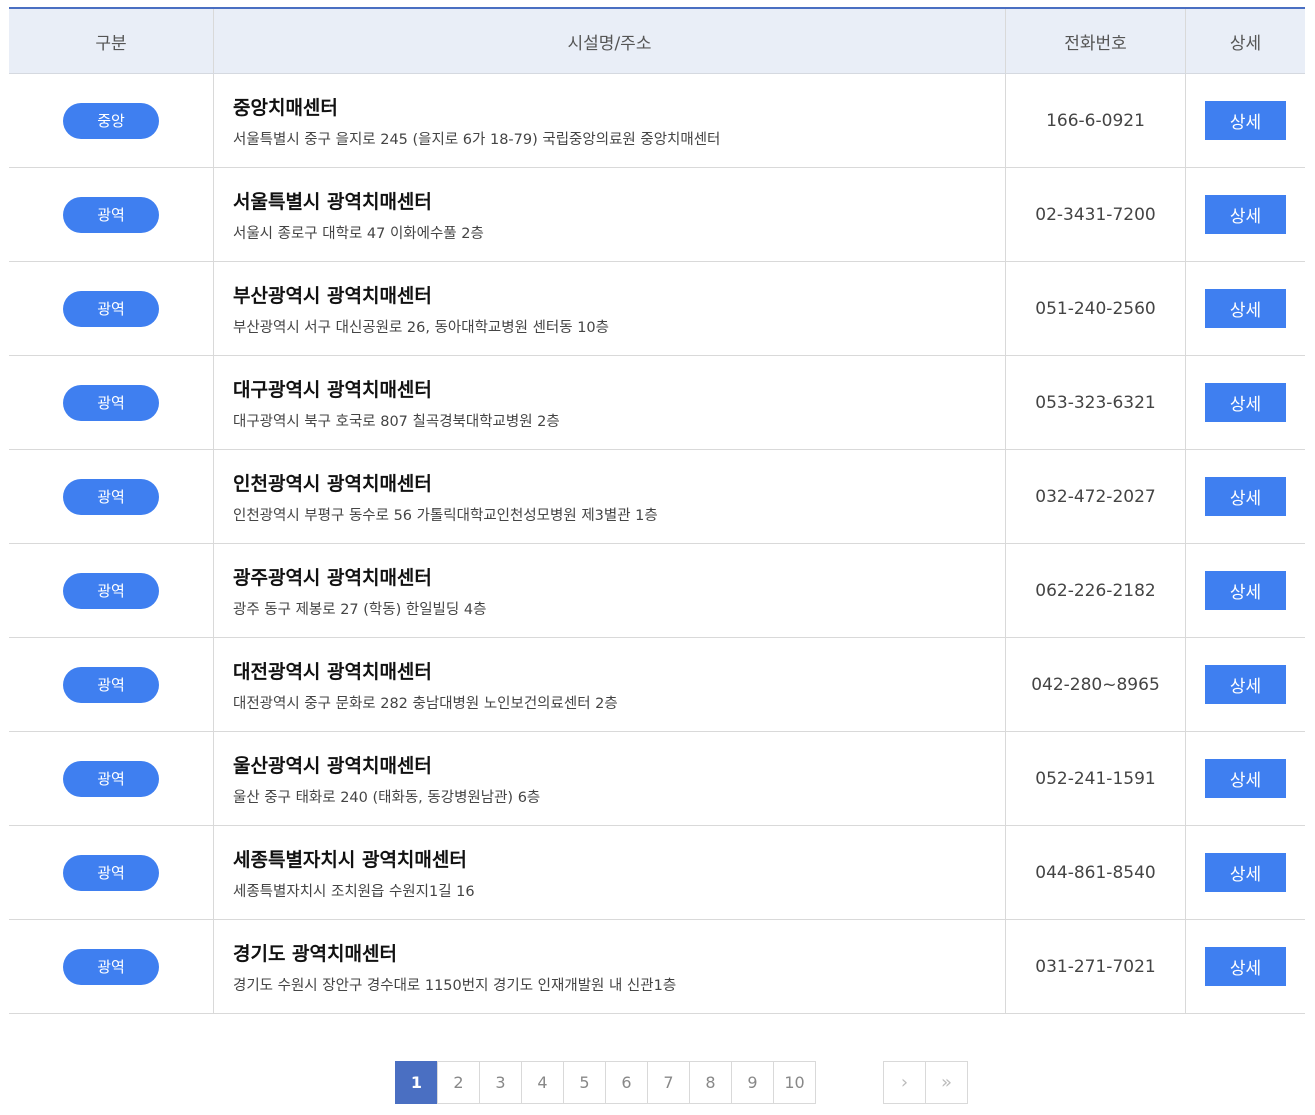  What do you see at coordinates (315, 953) in the screenshot?
I see `facility-name: 경기도 광역치매센터` at bounding box center [315, 953].